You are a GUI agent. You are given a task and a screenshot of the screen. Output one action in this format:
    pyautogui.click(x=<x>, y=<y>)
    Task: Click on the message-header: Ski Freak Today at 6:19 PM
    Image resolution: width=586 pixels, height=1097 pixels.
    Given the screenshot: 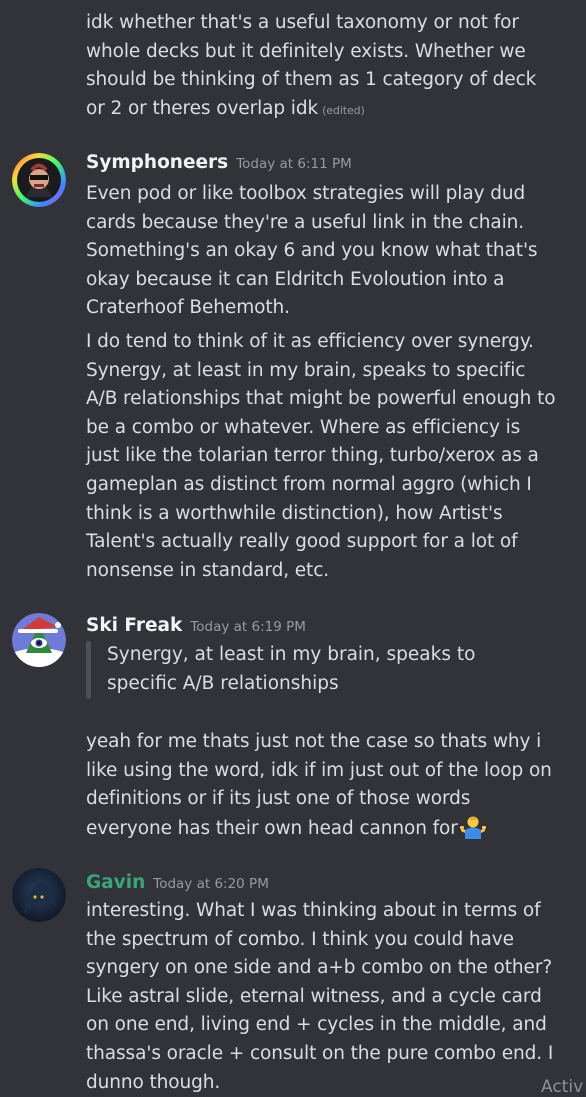 What is the action you would take?
    pyautogui.click(x=196, y=628)
    